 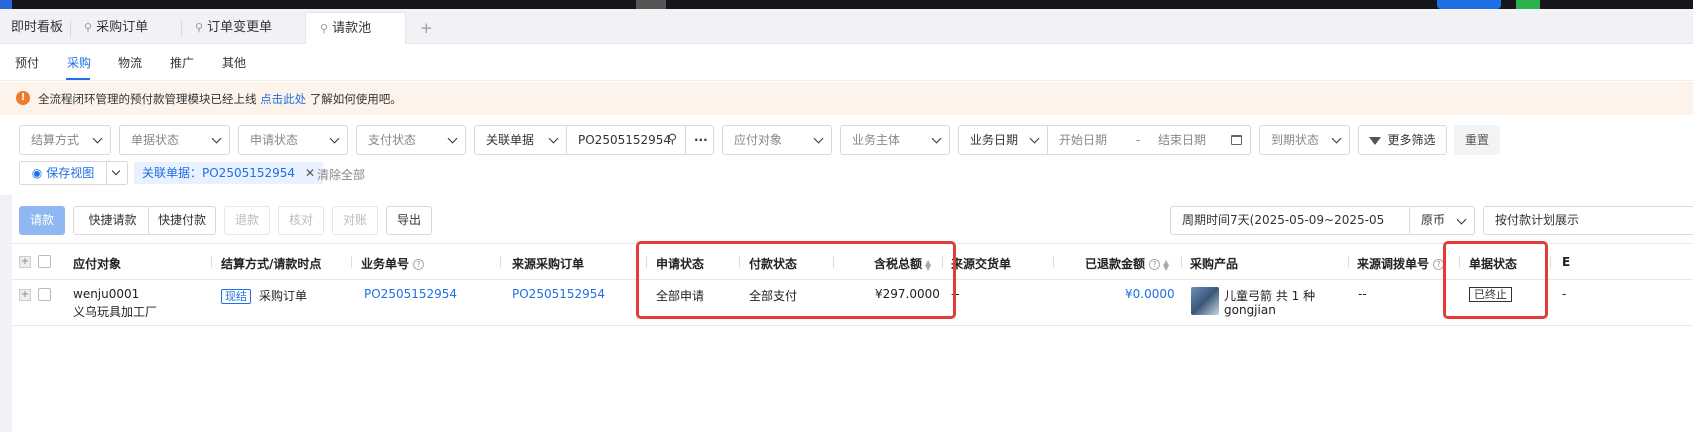 I want to click on header-label: 已退款金额, so click(x=1115, y=264).